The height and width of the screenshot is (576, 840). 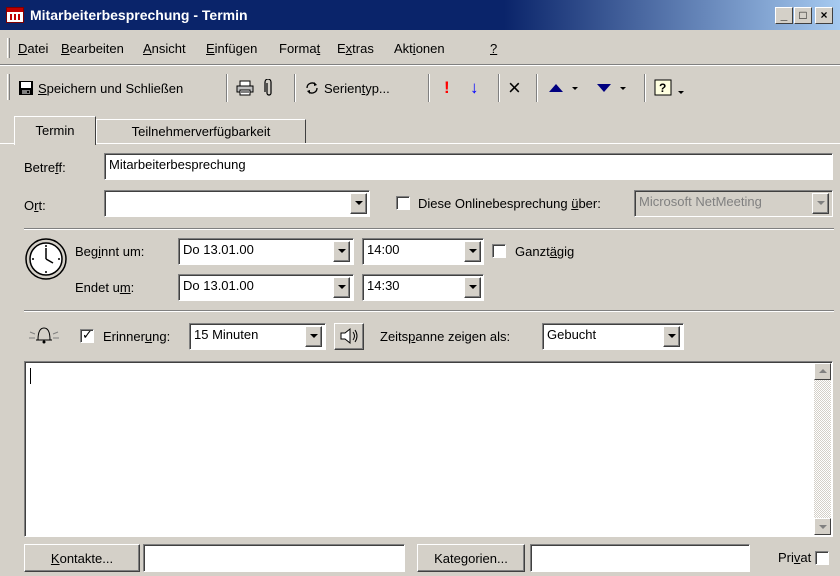 I want to click on help-icon: ?, so click(x=669, y=87).